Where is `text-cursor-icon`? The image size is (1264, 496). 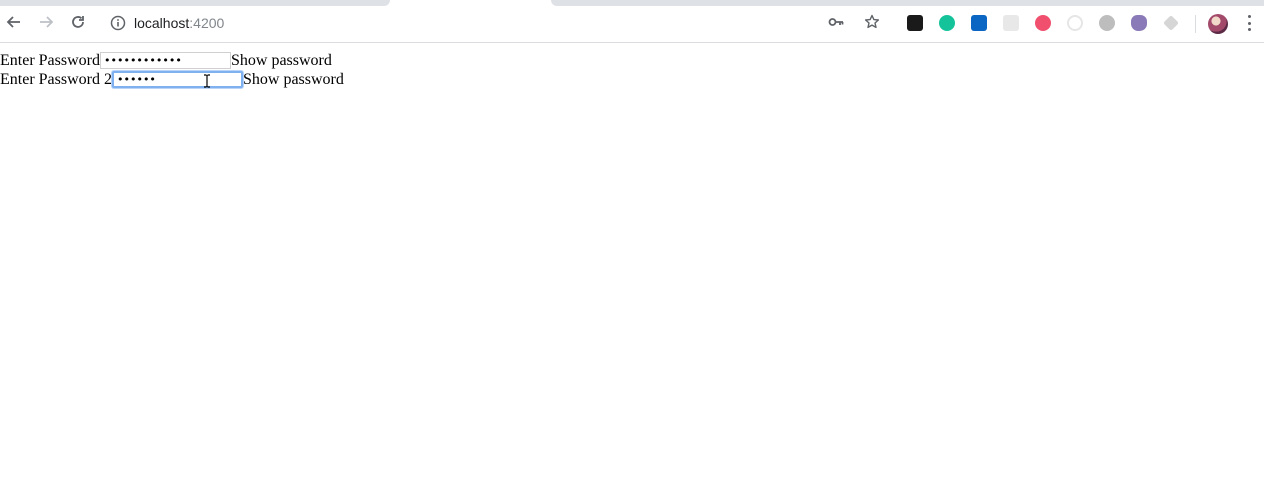
text-cursor-icon is located at coordinates (207, 81).